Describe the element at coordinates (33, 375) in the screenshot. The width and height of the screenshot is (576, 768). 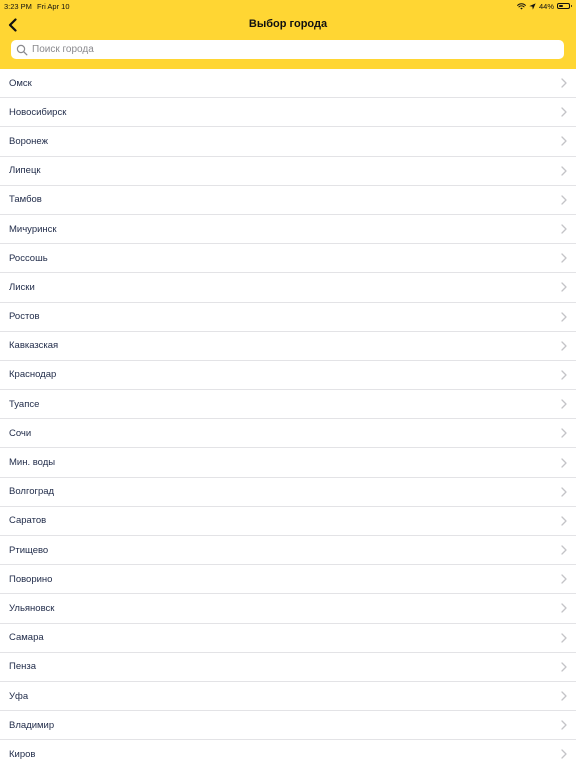
I see `city-name: Краснодар` at that location.